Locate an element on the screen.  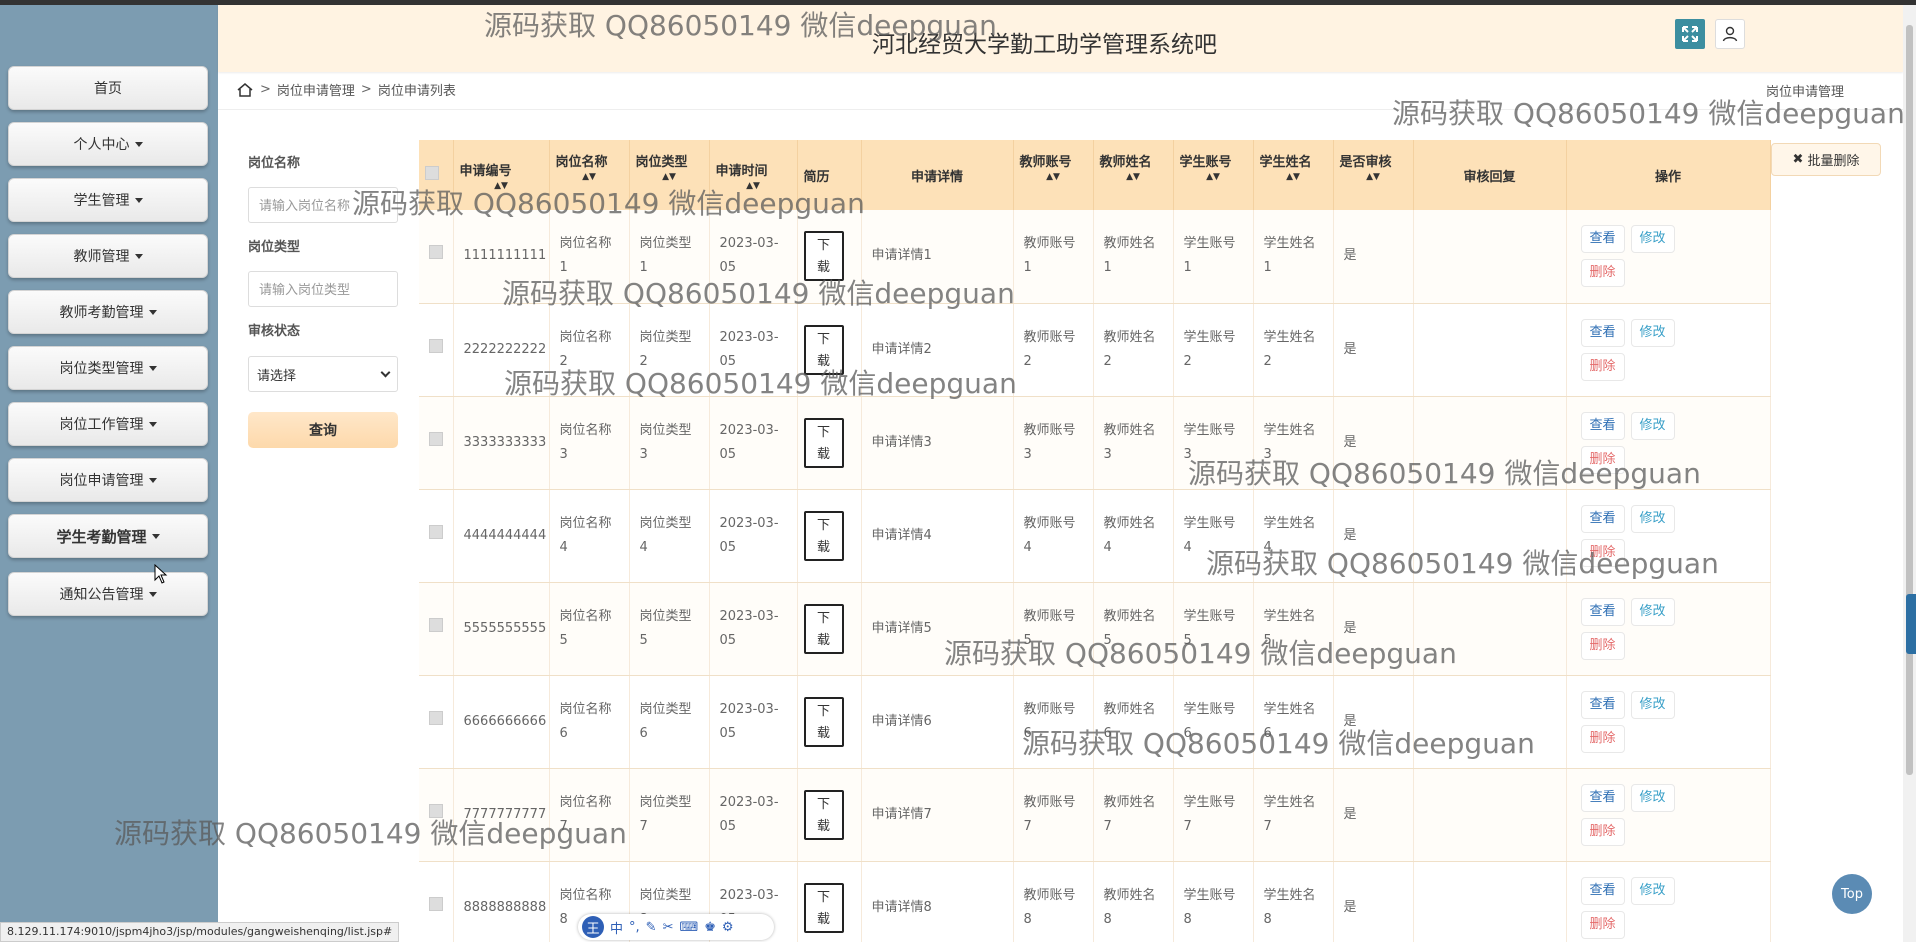
audit-status-select: 请选择 is located at coordinates (323, 374).